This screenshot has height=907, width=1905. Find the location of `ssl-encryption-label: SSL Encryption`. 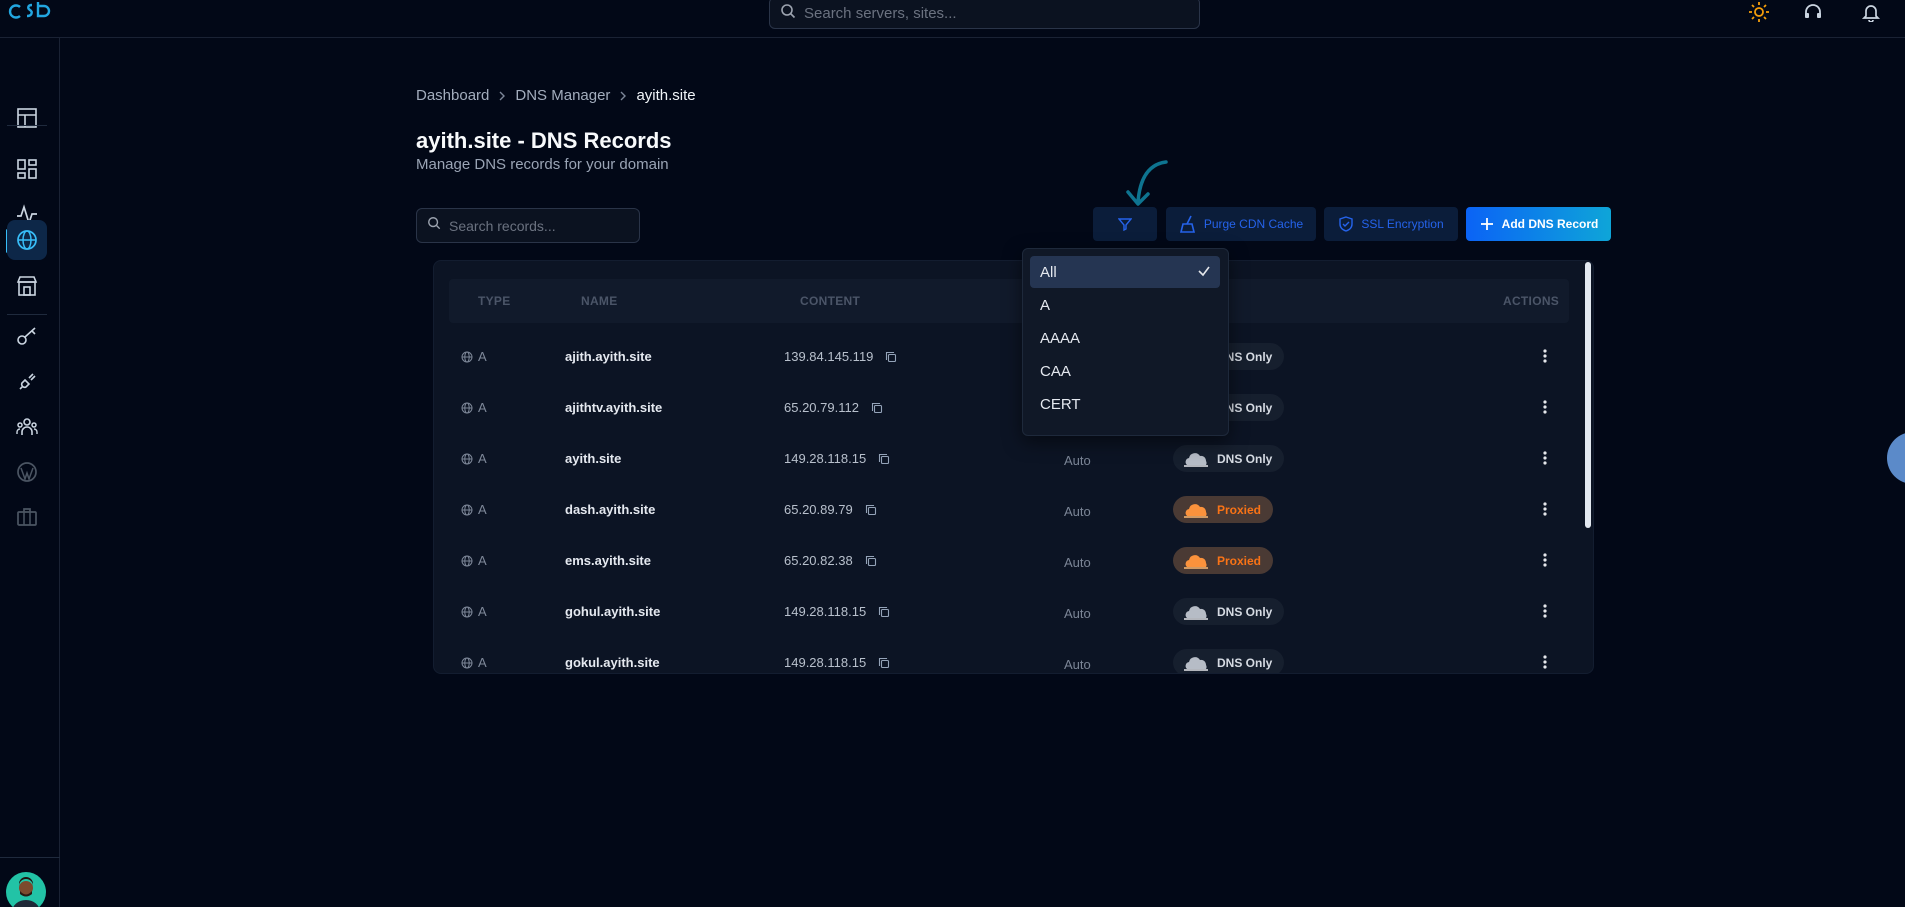

ssl-encryption-label: SSL Encryption is located at coordinates (1402, 224).